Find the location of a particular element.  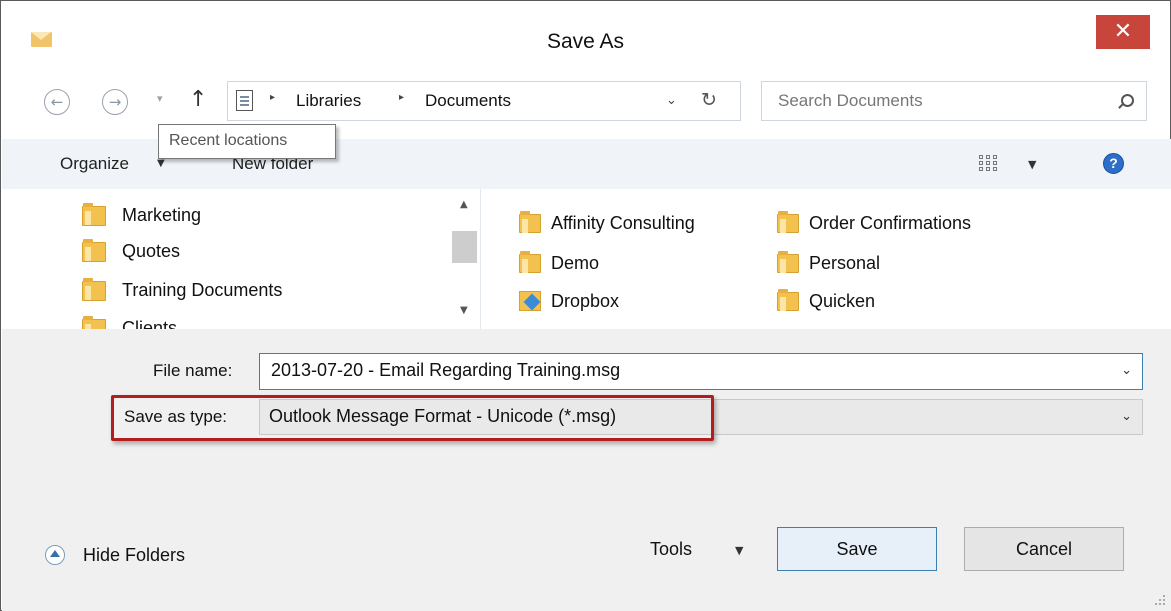

nav-item-label: Quotes is located at coordinates (151, 251).